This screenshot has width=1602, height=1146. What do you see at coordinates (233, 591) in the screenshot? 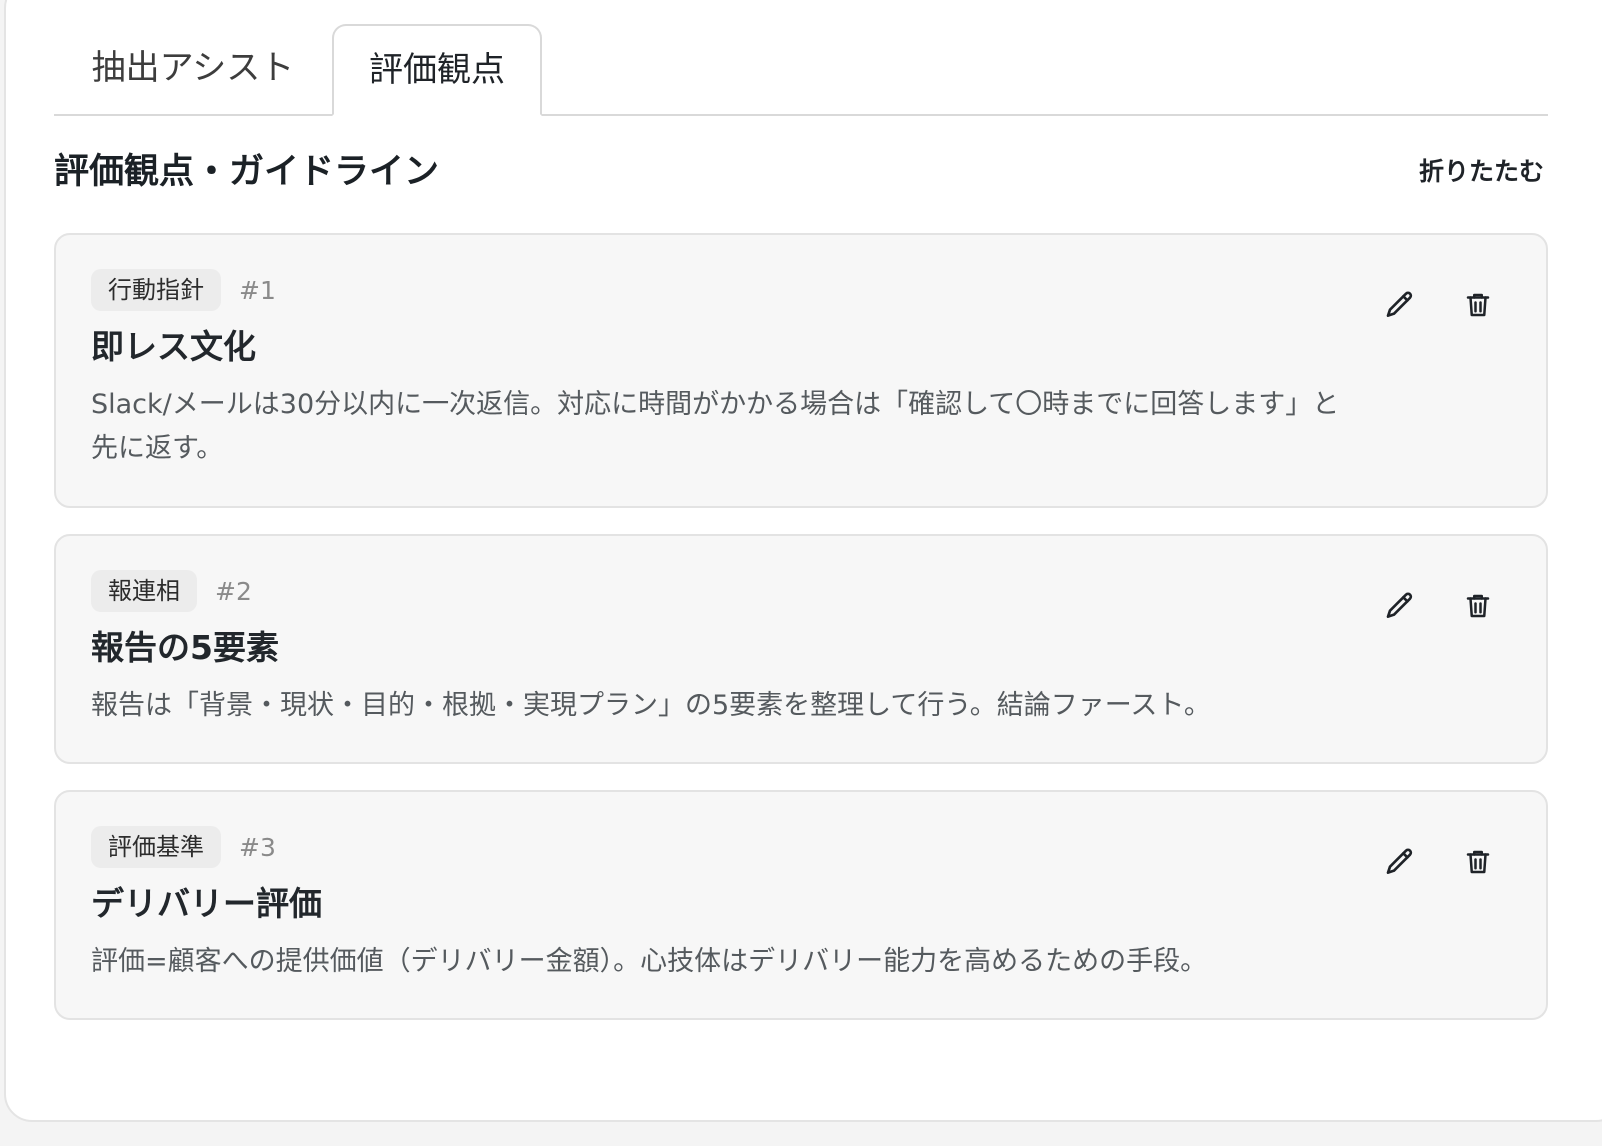
I see `card-number: #2` at bounding box center [233, 591].